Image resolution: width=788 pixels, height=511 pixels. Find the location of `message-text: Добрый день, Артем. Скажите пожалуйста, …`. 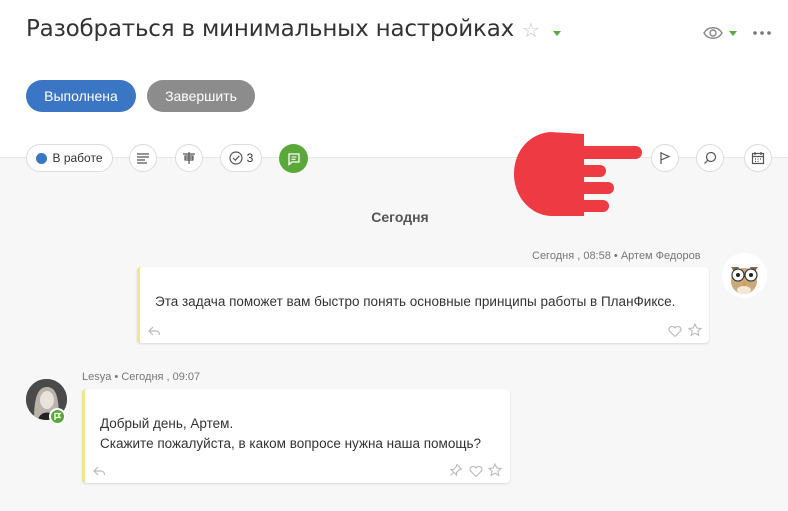

message-text: Добрый день, Артем. Скажите пожалуйста, … is located at coordinates (290, 434).